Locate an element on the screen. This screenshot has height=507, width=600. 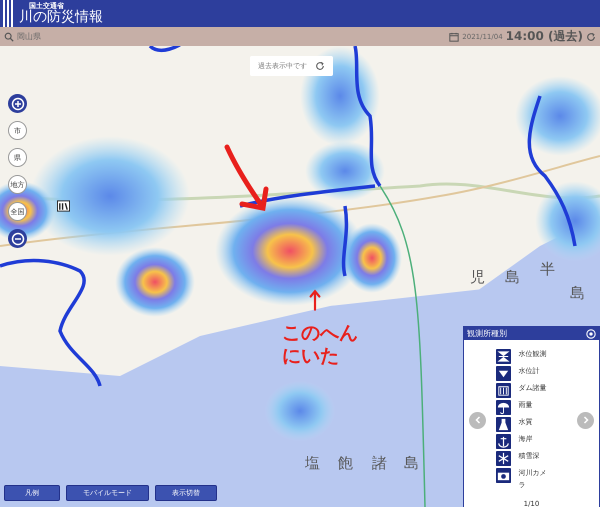
map-place-label: 飽 is located at coordinates (345, 463).